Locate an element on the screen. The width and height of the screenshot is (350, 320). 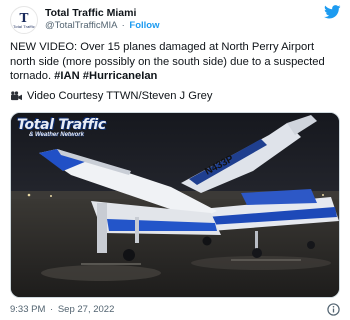
avatar-subtext: Total Traffic is located at coordinates (24, 26).